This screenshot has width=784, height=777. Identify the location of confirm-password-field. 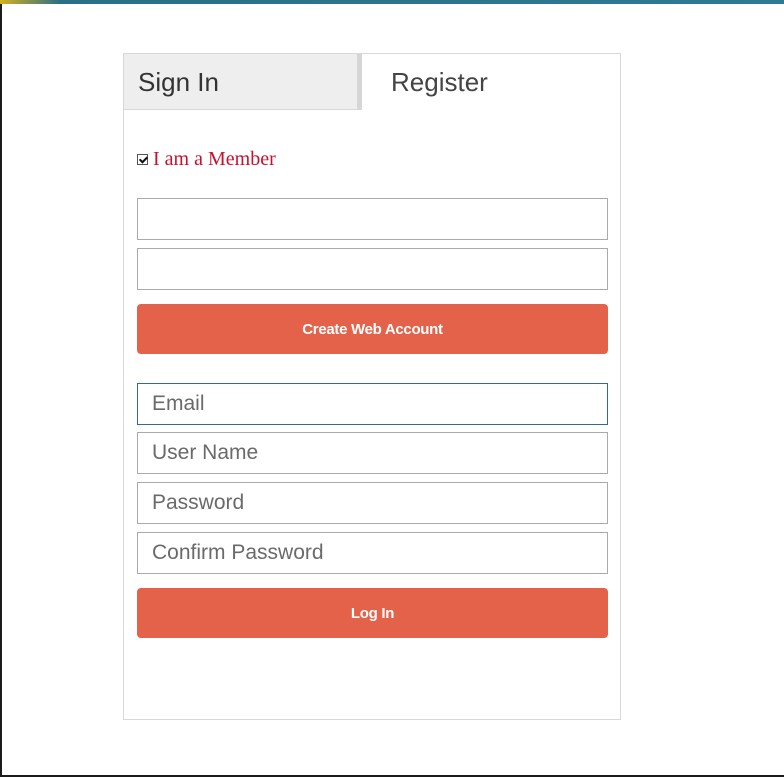
(372, 553).